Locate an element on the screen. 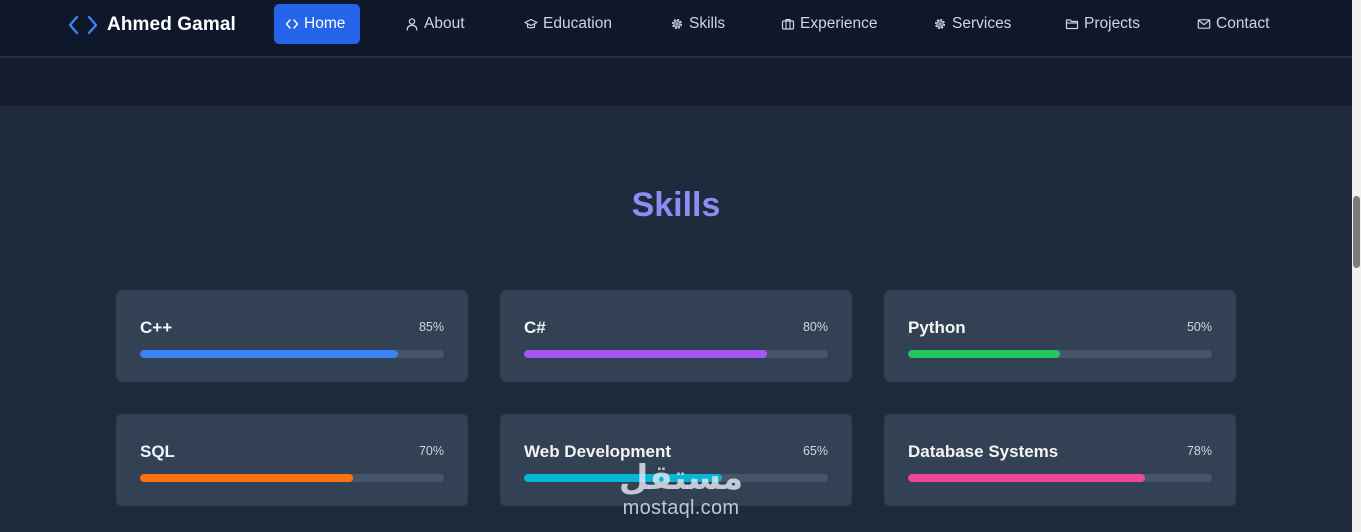 The width and height of the screenshot is (1361, 532). skill-percent: 50% is located at coordinates (1199, 327).